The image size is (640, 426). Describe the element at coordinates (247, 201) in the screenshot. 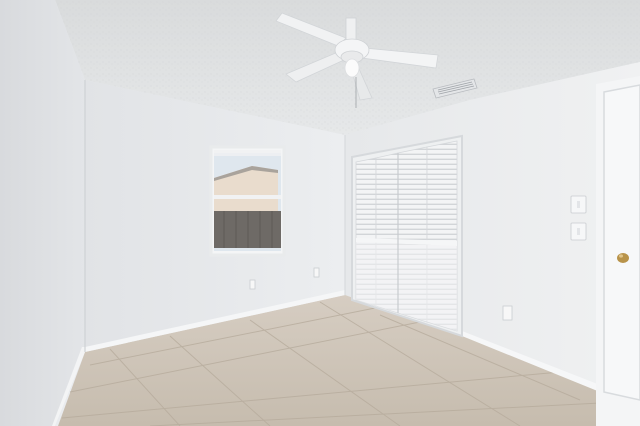

I see `window` at that location.